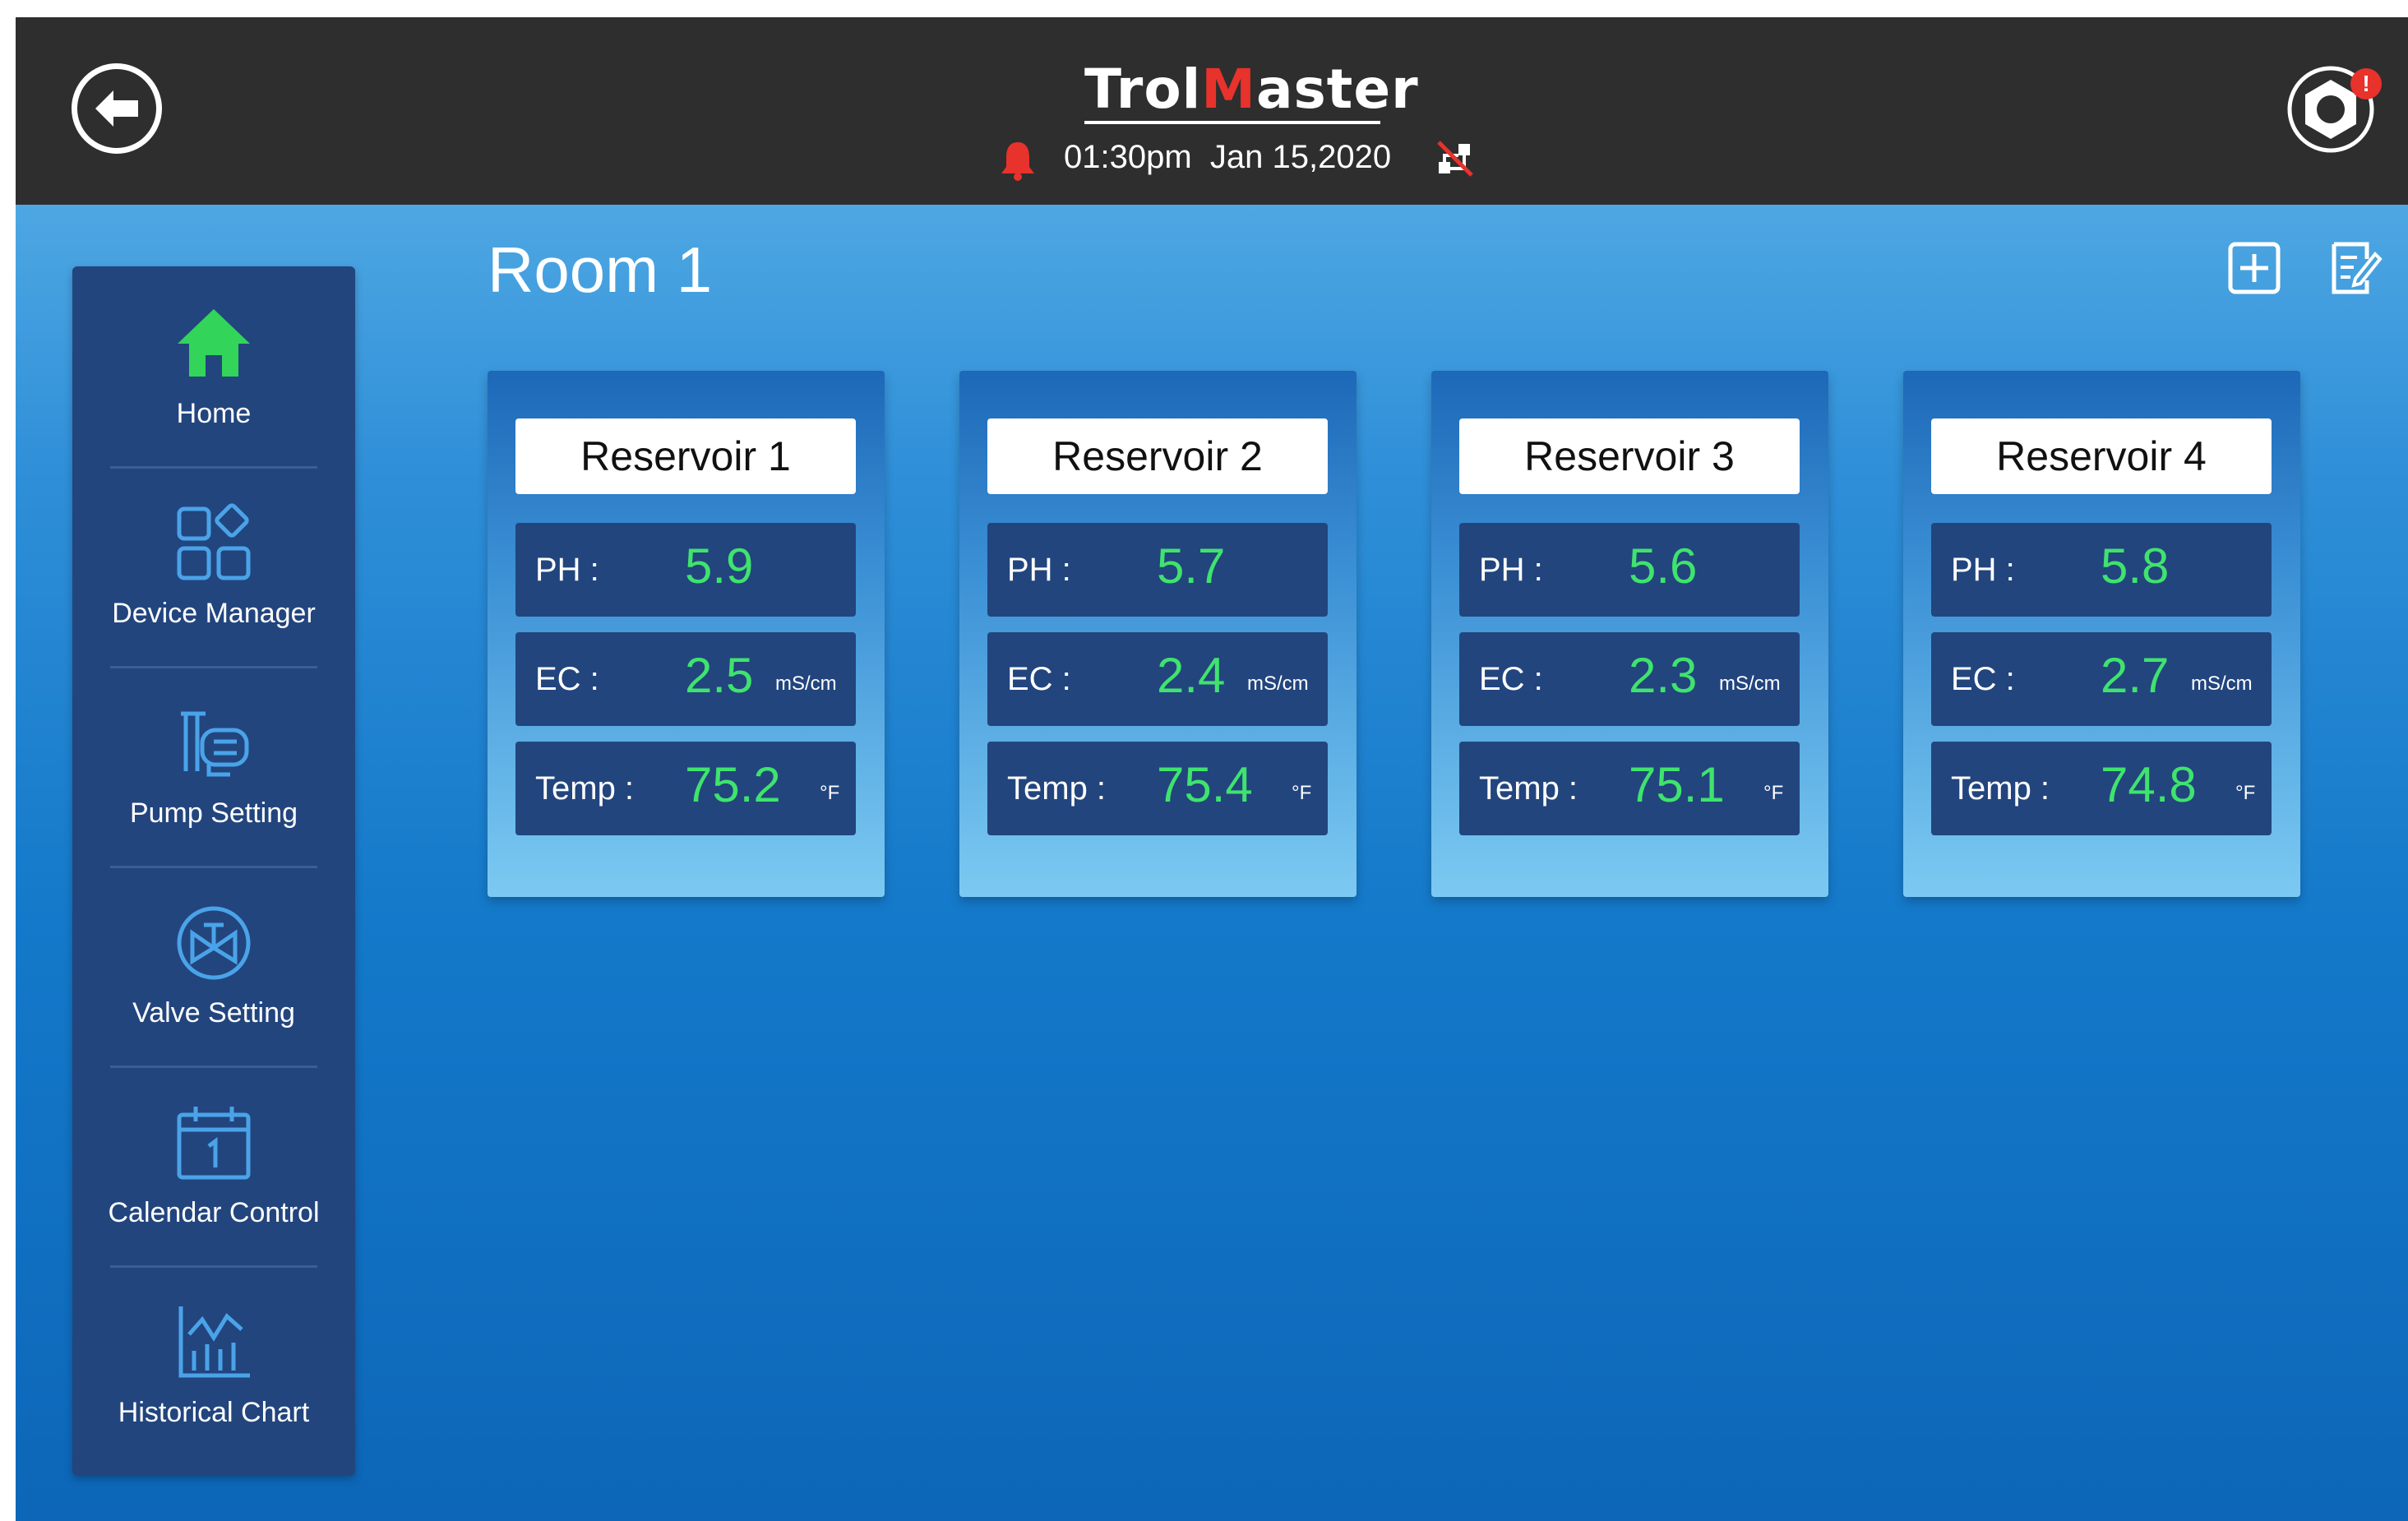 Image resolution: width=2408 pixels, height=1521 pixels. Describe the element at coordinates (1629, 456) in the screenshot. I see `reservoir-name: Reservoir 3` at that location.